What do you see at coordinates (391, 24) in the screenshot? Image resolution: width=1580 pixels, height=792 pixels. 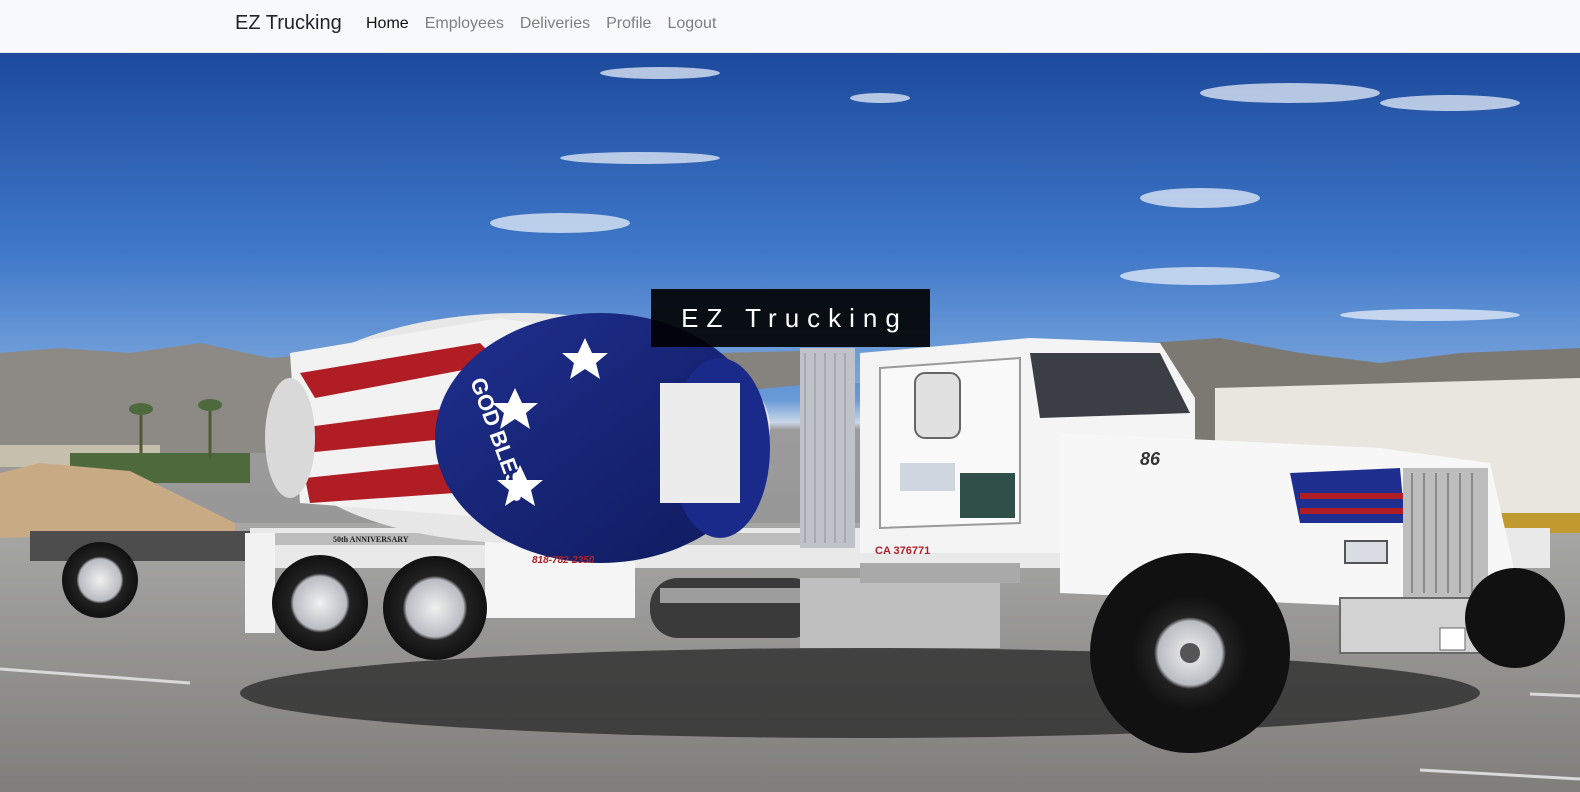 I see `nav-home: Home` at bounding box center [391, 24].